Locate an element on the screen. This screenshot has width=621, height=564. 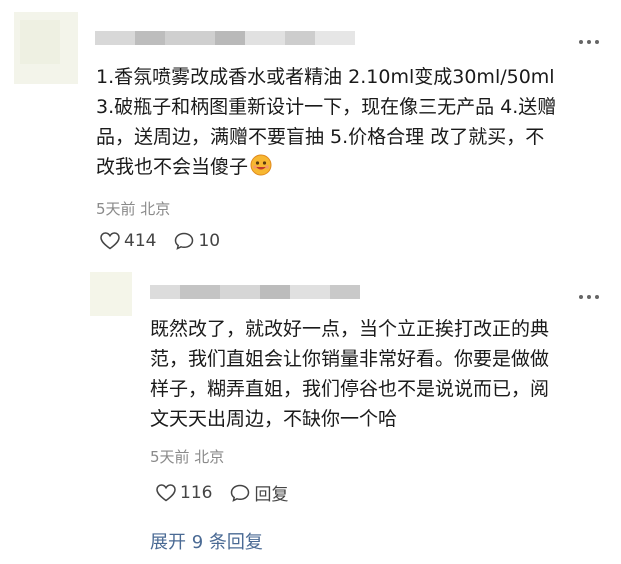
comment-meta: 5天前 北京 is located at coordinates (133, 209).